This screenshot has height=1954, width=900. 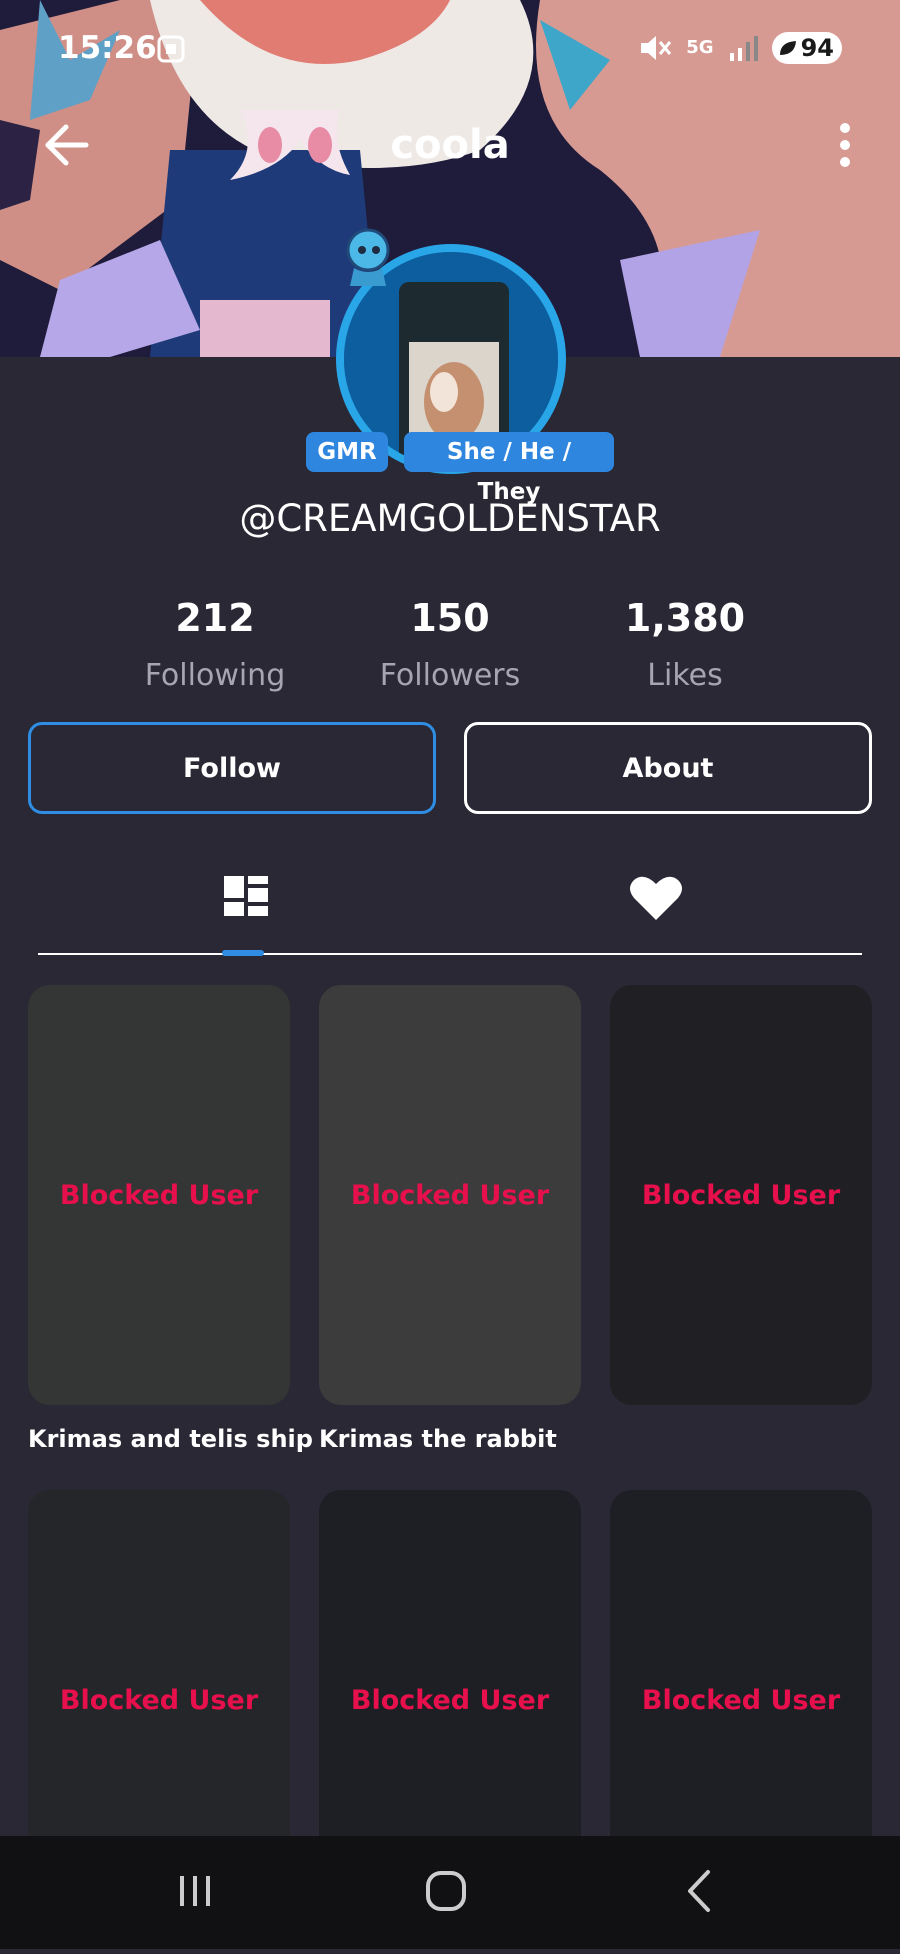 I want to click on status-icons: 5G 94, so click(x=740, y=48).